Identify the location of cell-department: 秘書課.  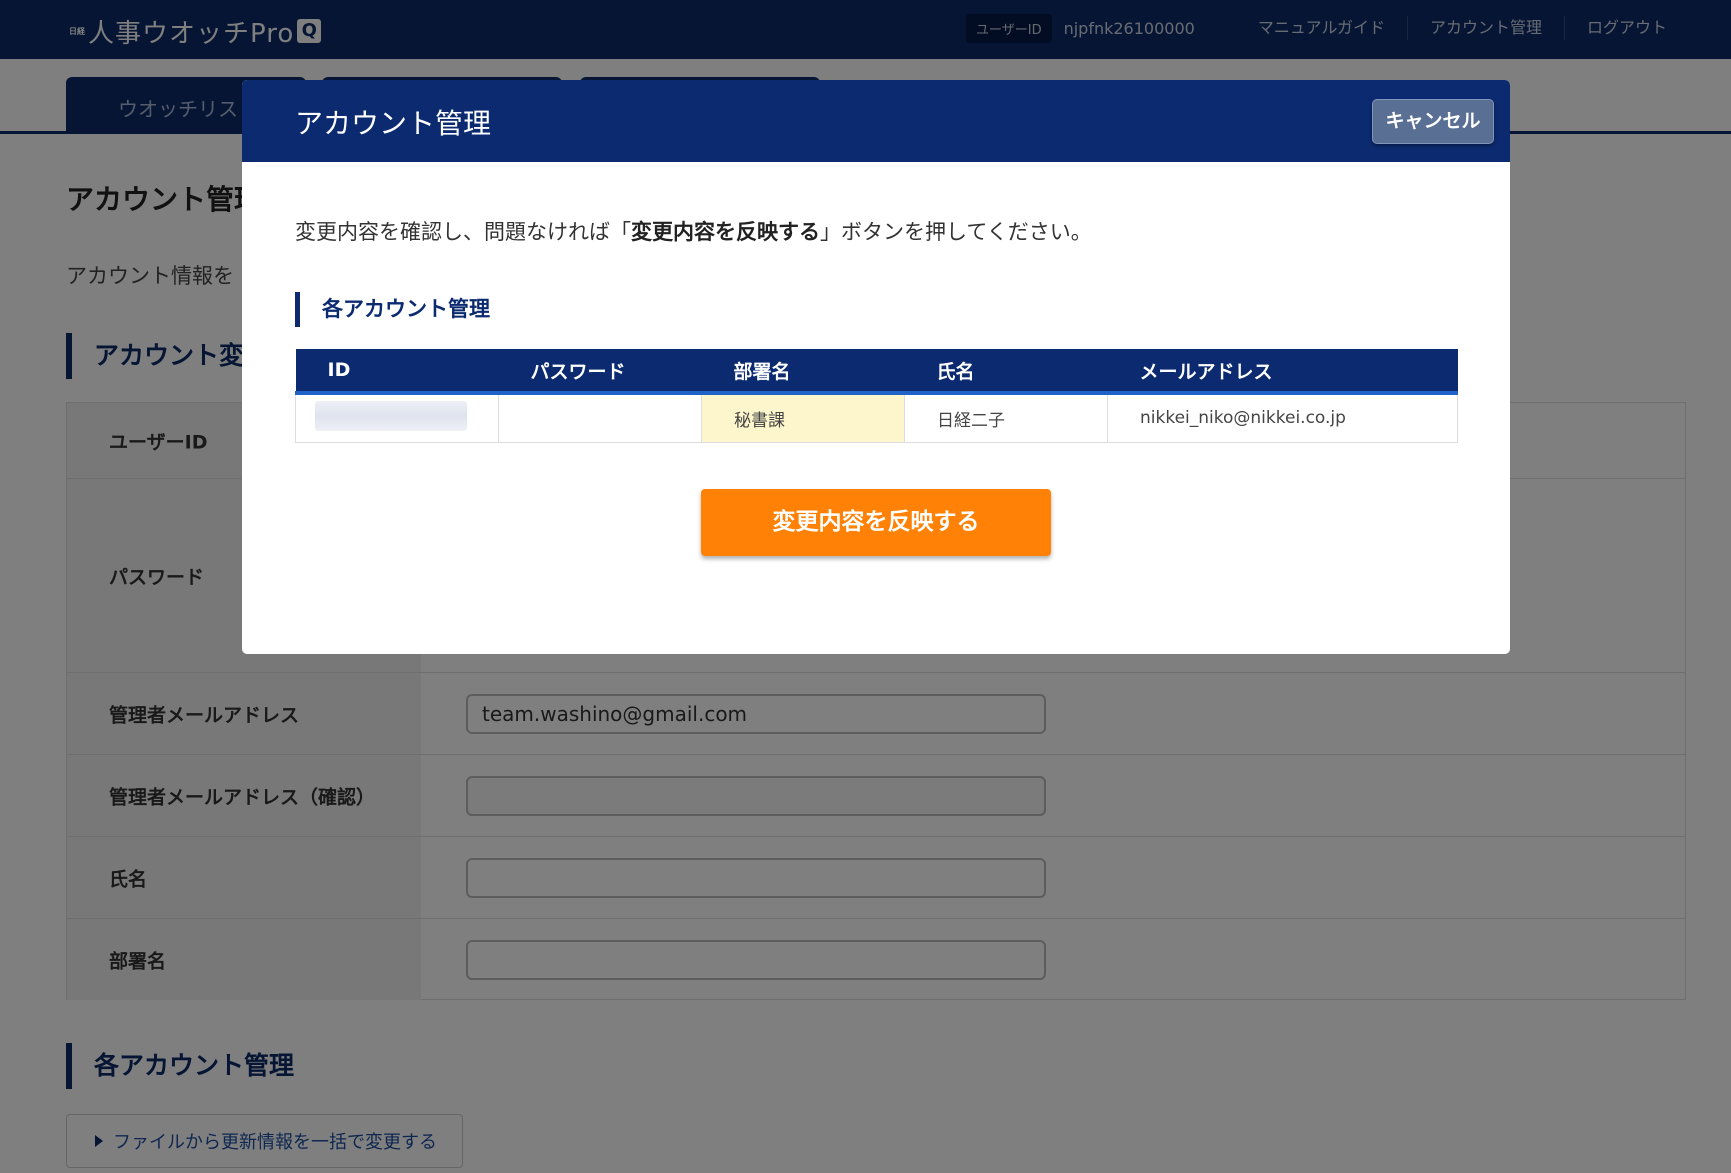
(803, 417).